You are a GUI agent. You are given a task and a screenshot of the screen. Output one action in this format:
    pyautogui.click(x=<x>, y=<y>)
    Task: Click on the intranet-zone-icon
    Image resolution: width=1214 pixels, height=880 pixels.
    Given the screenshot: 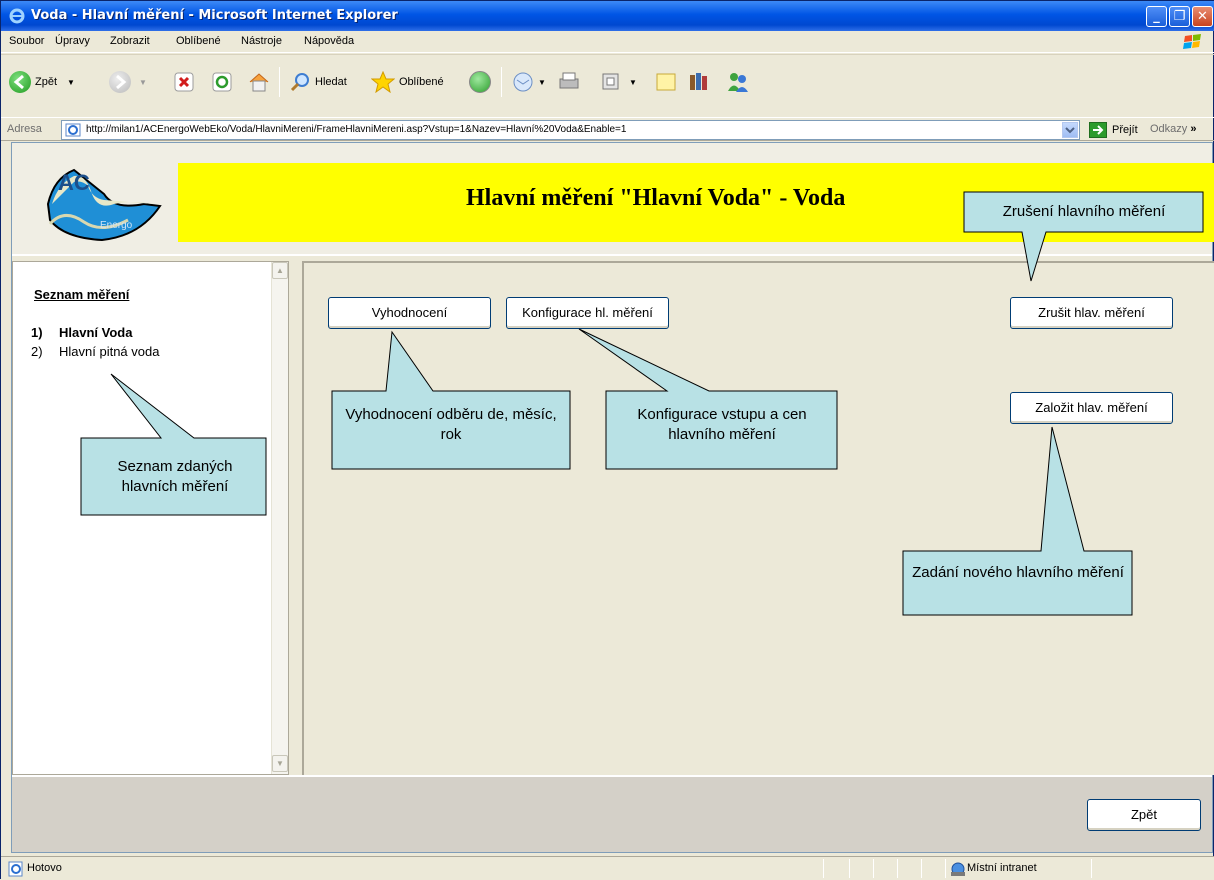 What is the action you would take?
    pyautogui.click(x=958, y=869)
    